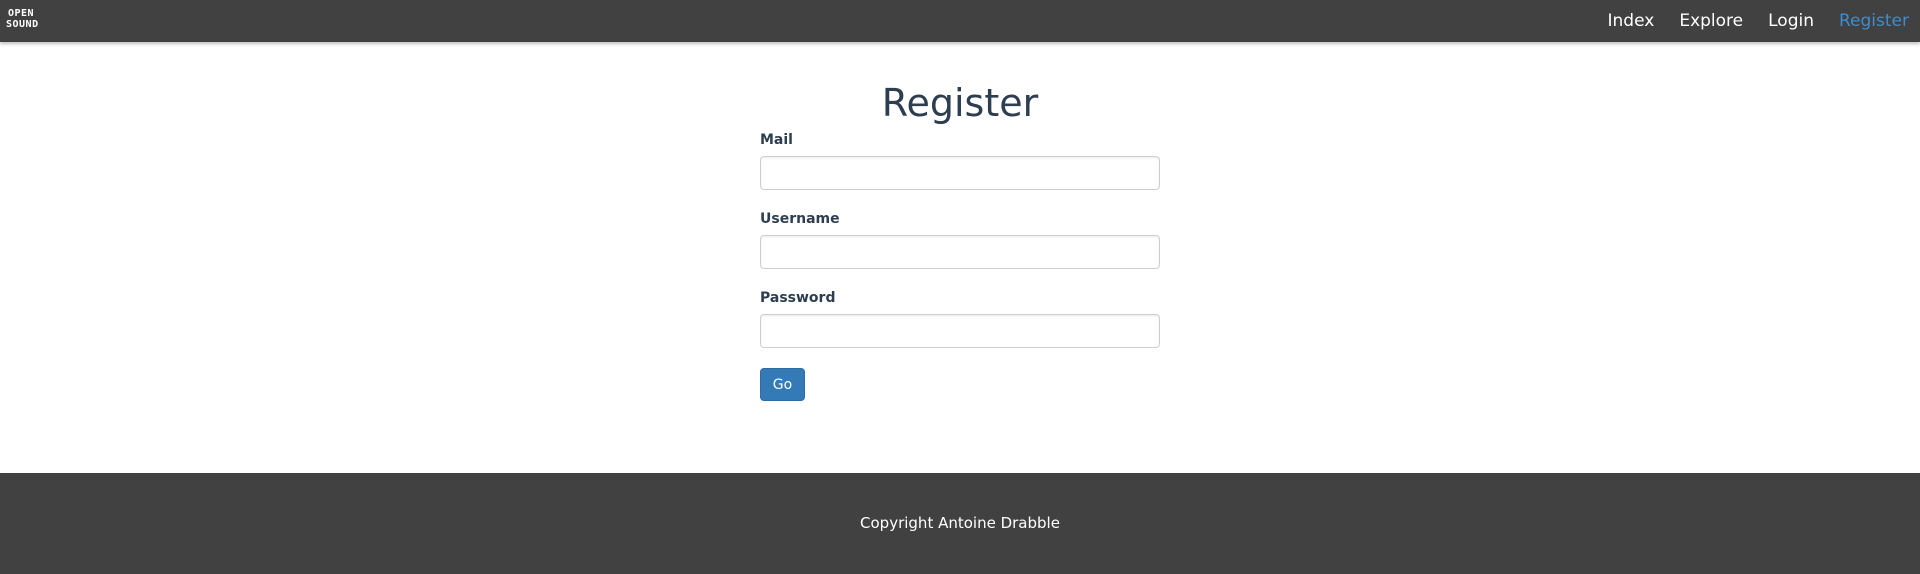  What do you see at coordinates (798, 298) in the screenshot?
I see `password-label: Password` at bounding box center [798, 298].